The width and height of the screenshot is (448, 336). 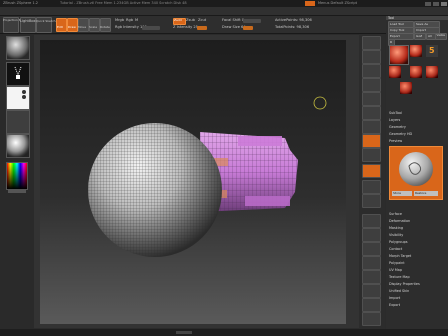 What do you see at coordinates (371, 263) in the screenshot?
I see `rotate-view-button` at bounding box center [371, 263].